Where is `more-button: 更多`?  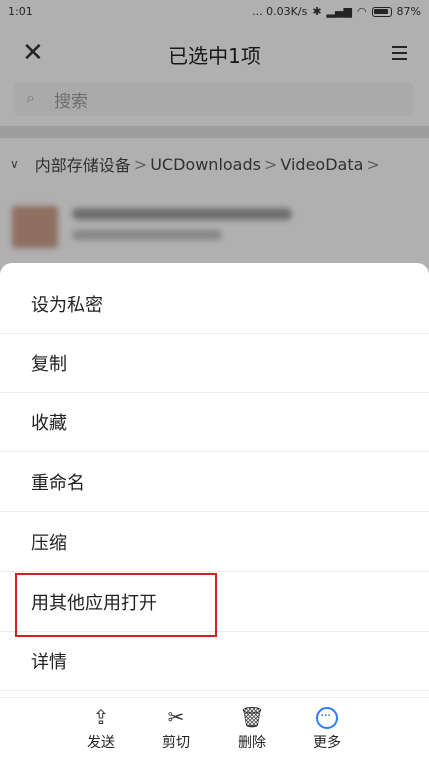
more-button: 更多 is located at coordinates (327, 727).